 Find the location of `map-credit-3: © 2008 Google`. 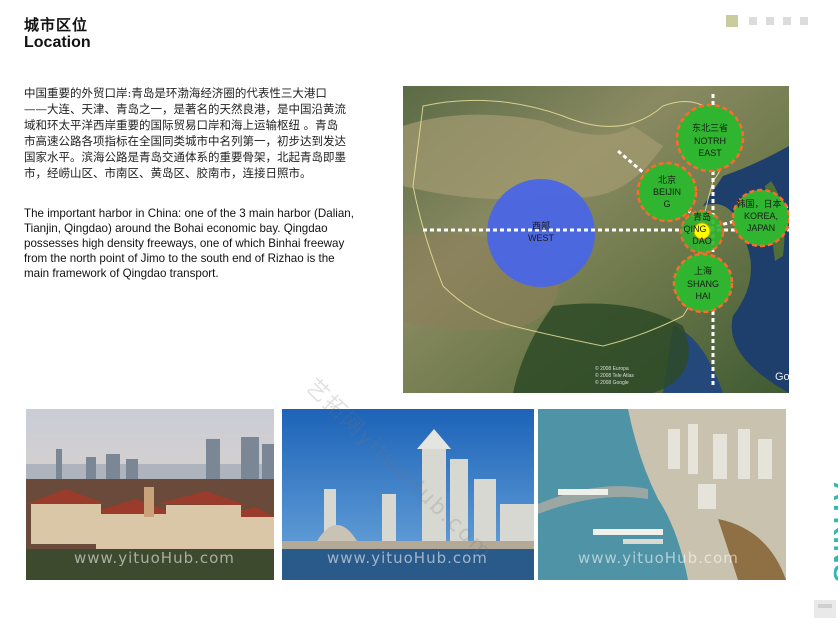

map-credit-3: © 2008 Google is located at coordinates (612, 382).